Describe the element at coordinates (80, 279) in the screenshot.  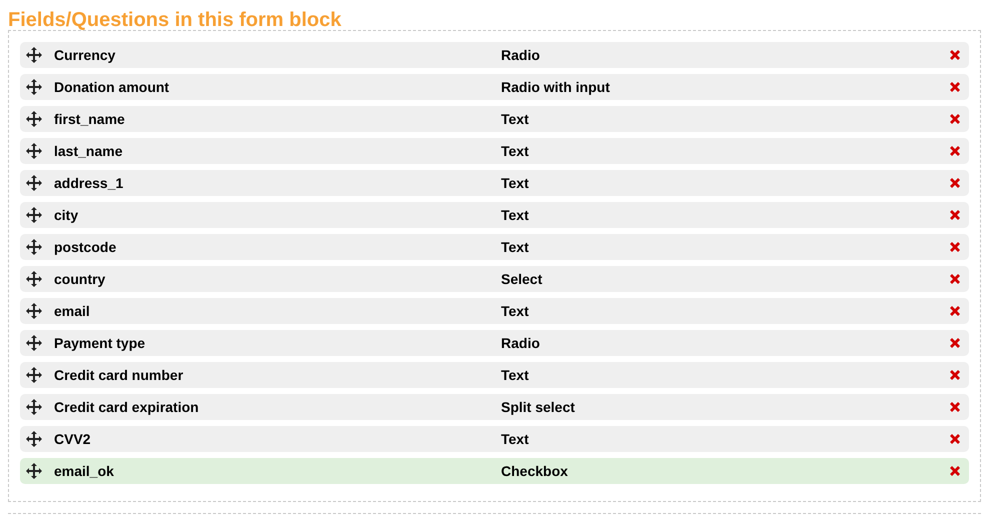
I see `field-name: country` at that location.